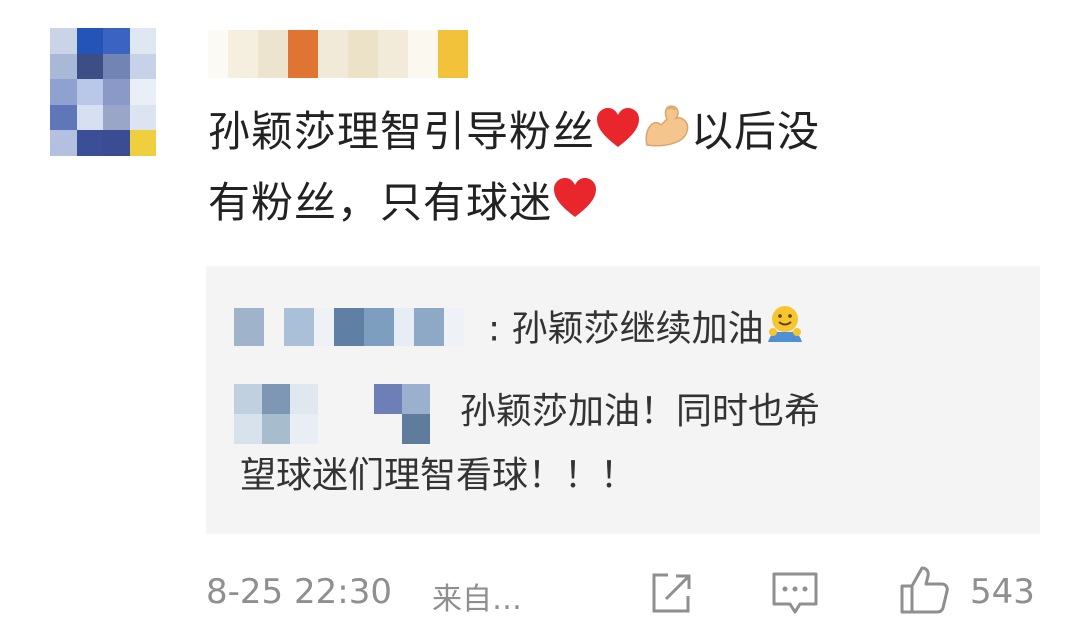 This screenshot has height=640, width=1080. Describe the element at coordinates (666, 135) in the screenshot. I see `flexed-biceps-emoji` at that location.